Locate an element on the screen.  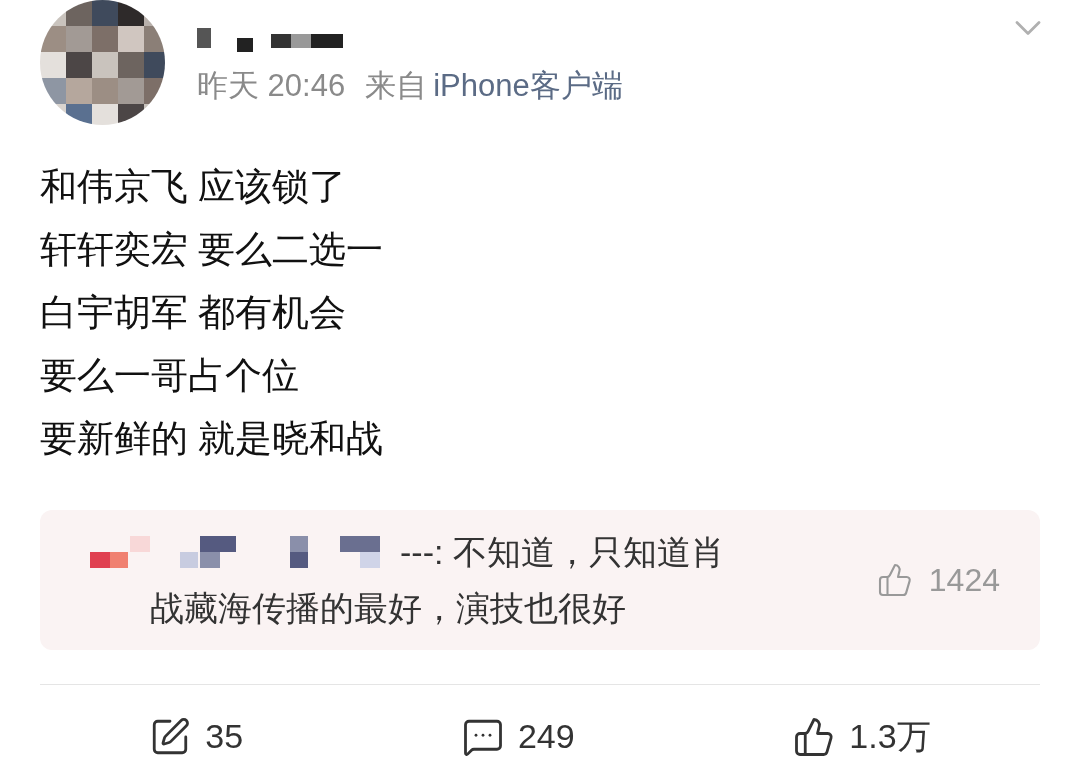
post-text-line: 和伟京飞 应该锁了 is located at coordinates (194, 187).